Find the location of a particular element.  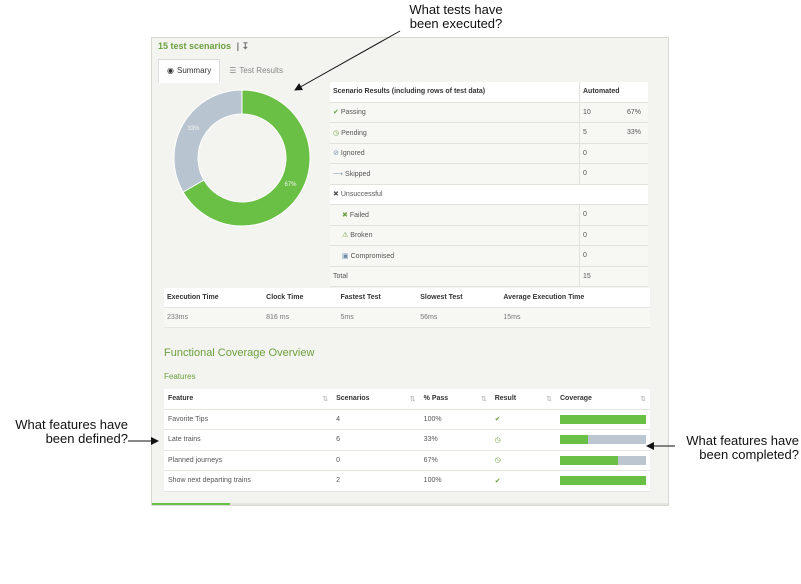

result-row-failed: ✖ Failed 0 is located at coordinates (489, 215).